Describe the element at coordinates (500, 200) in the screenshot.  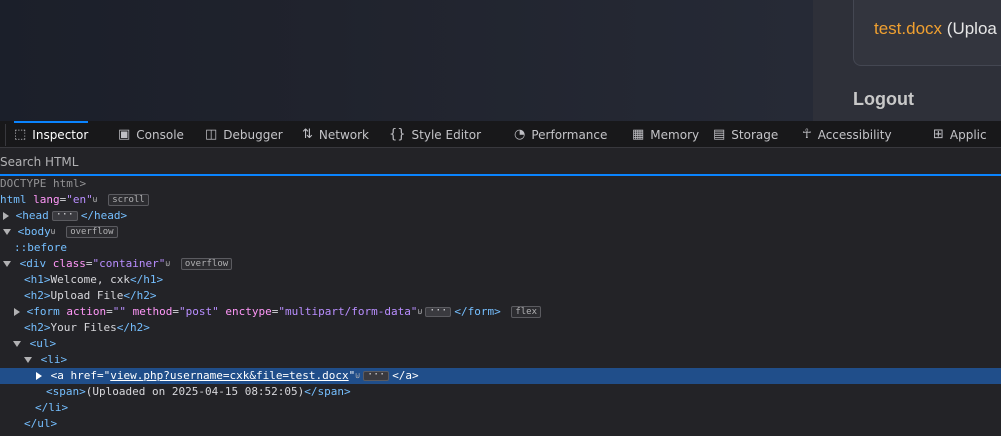
I see `tree-row-html: html lang="en"⊍ scroll` at that location.